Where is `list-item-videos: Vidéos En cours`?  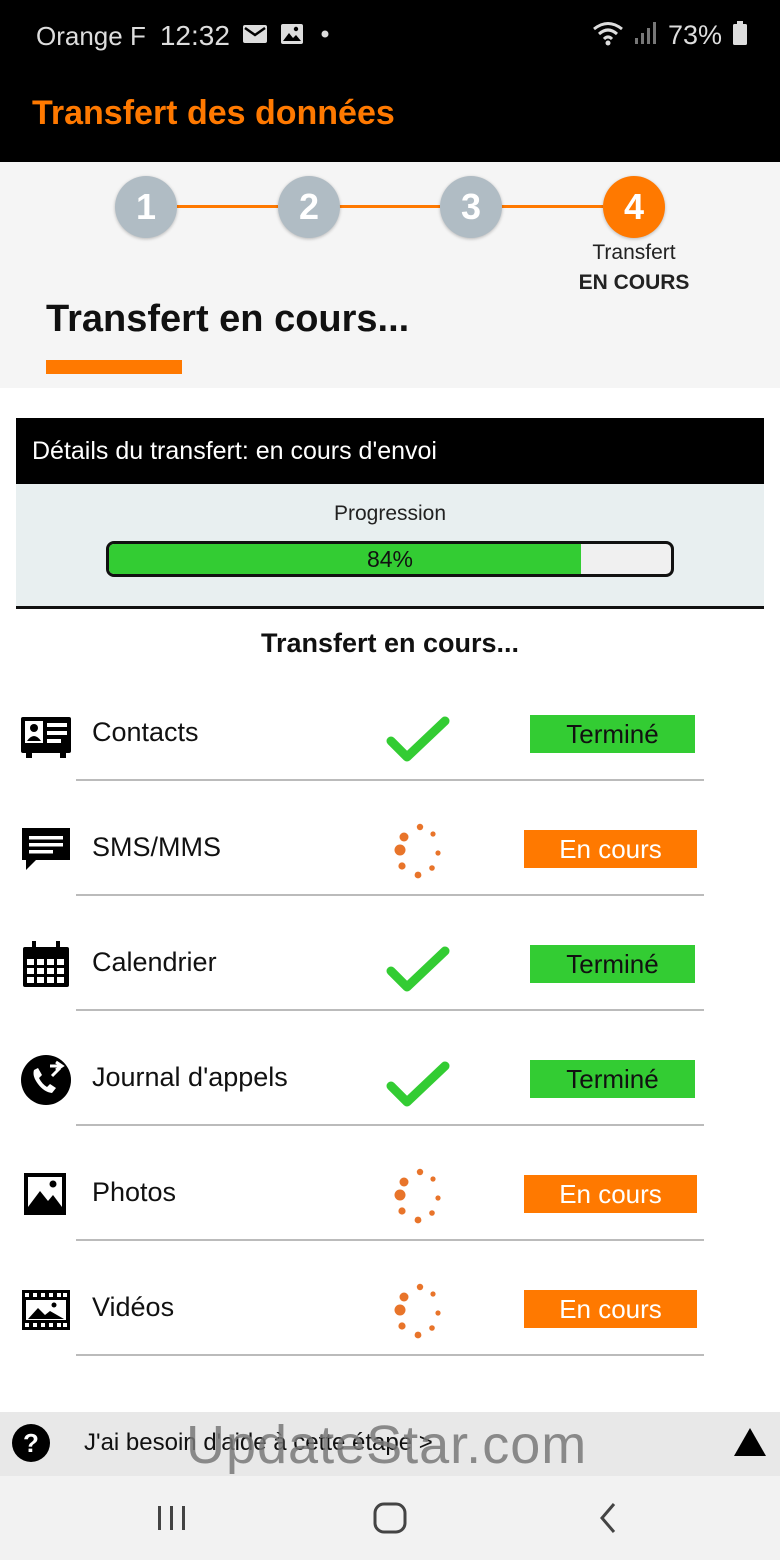 list-item-videos: Vidéos En cours is located at coordinates (390, 1317).